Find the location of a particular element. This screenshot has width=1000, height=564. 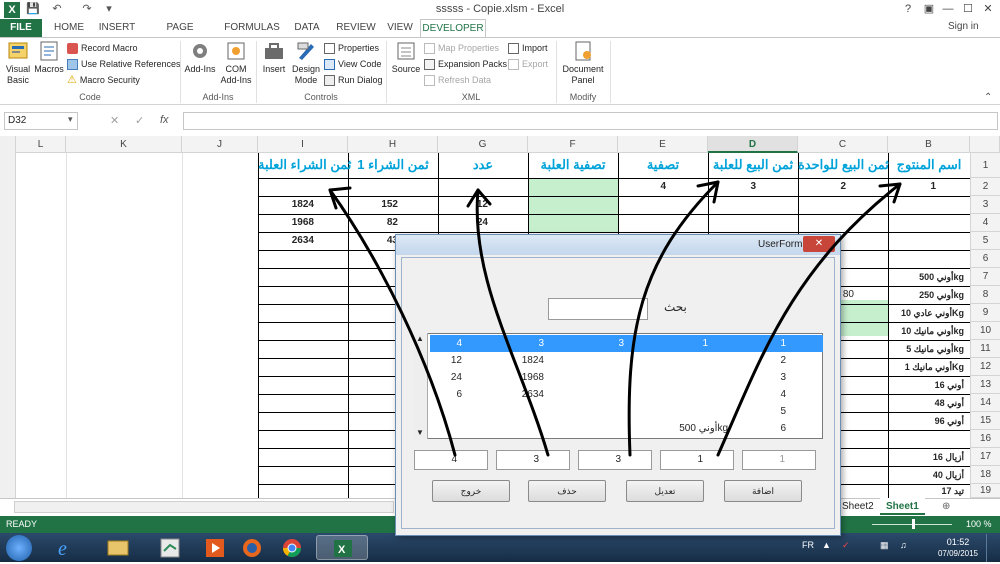

row-header: 4 is located at coordinates (985, 223).